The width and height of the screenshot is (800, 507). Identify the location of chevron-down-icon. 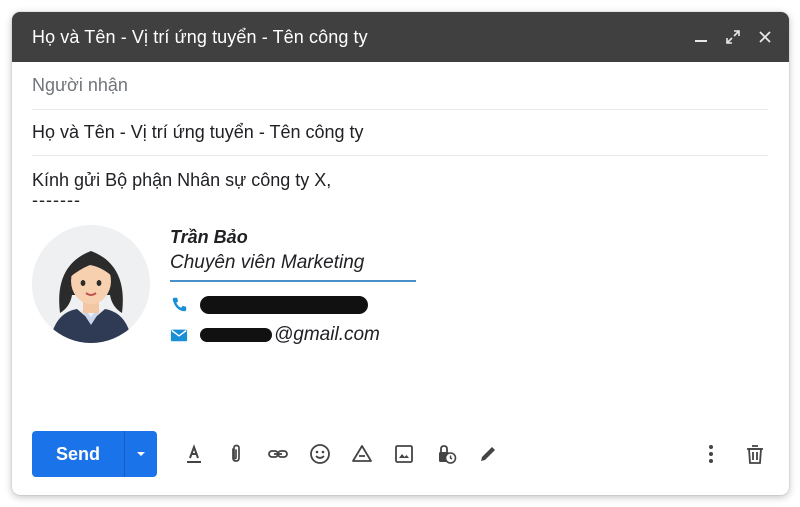
(141, 454).